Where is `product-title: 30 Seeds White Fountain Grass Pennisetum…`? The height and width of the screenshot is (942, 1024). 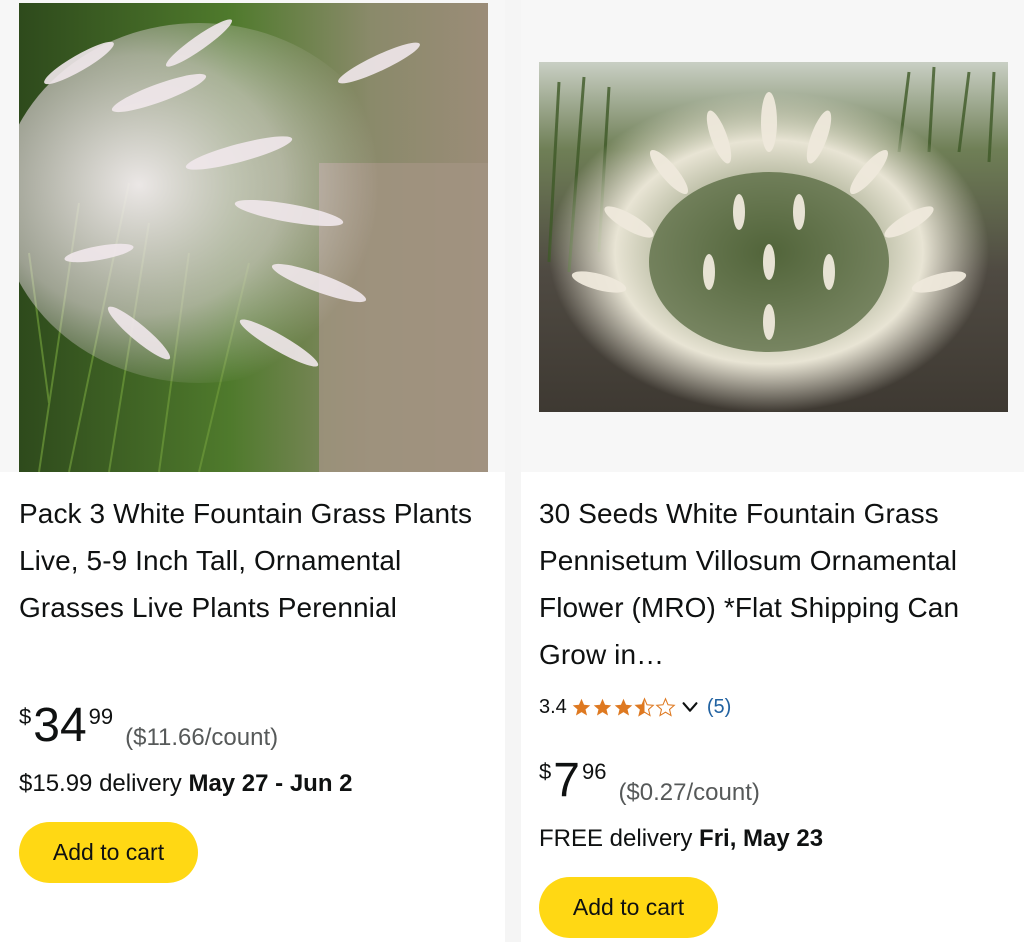
product-title: 30 Seeds White Fountain Grass Pennisetum… is located at coordinates (774, 584).